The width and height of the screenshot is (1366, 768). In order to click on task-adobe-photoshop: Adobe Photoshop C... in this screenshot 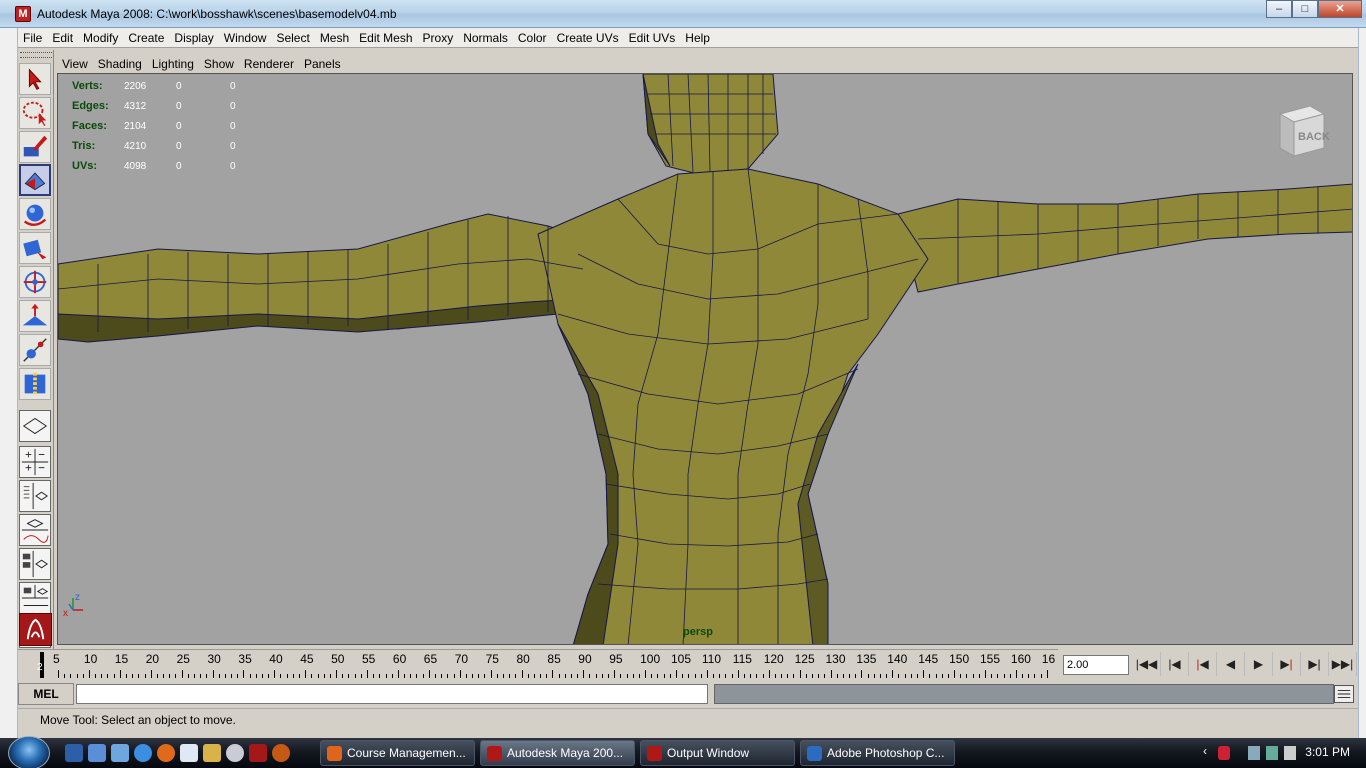, I will do `click(877, 753)`.